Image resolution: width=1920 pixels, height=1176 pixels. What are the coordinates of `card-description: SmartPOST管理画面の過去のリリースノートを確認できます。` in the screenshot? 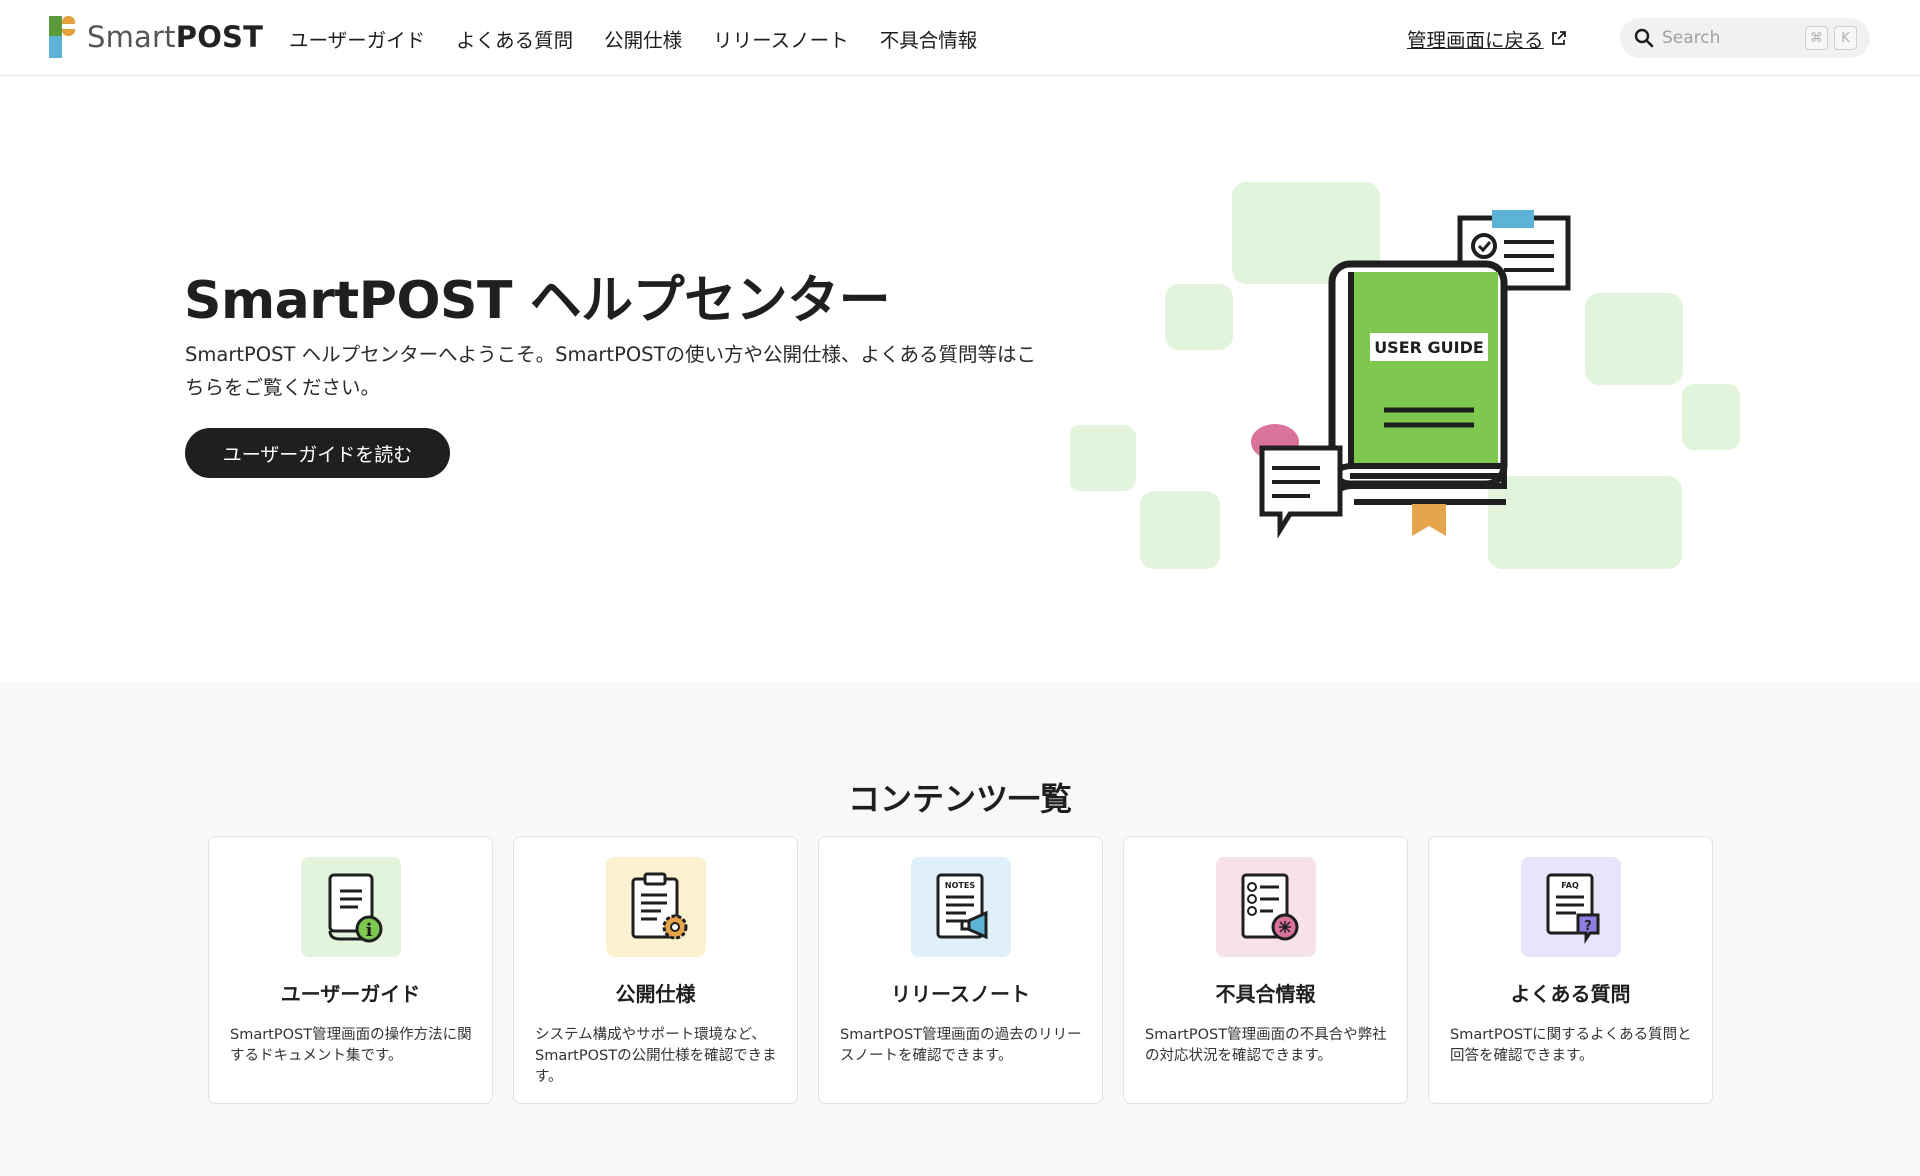 It's located at (961, 1045).